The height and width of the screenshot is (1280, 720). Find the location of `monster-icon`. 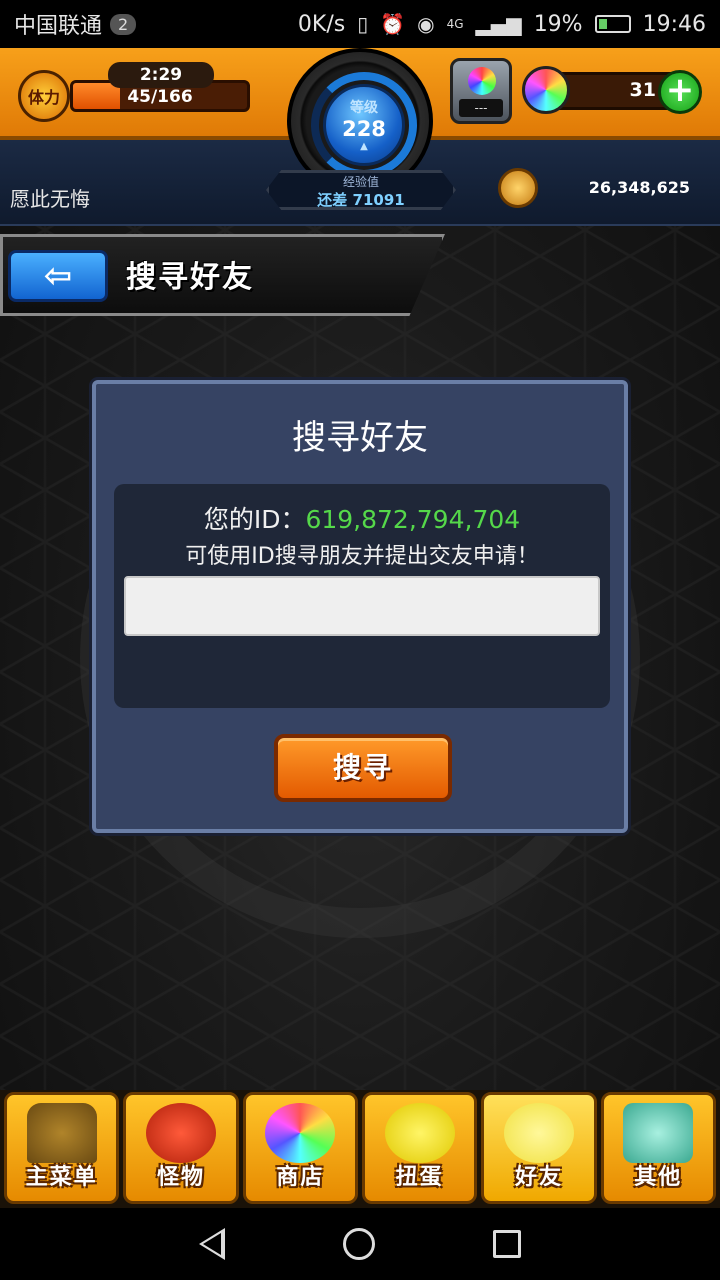

monster-icon is located at coordinates (180, 1133).